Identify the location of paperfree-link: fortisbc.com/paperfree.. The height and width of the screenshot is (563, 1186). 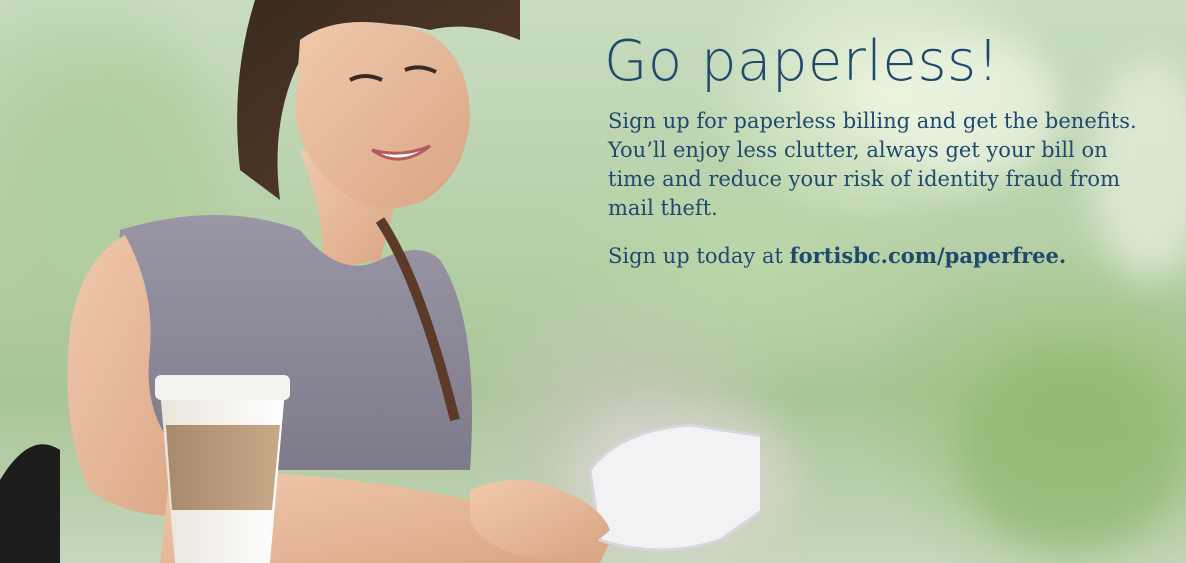
(928, 255).